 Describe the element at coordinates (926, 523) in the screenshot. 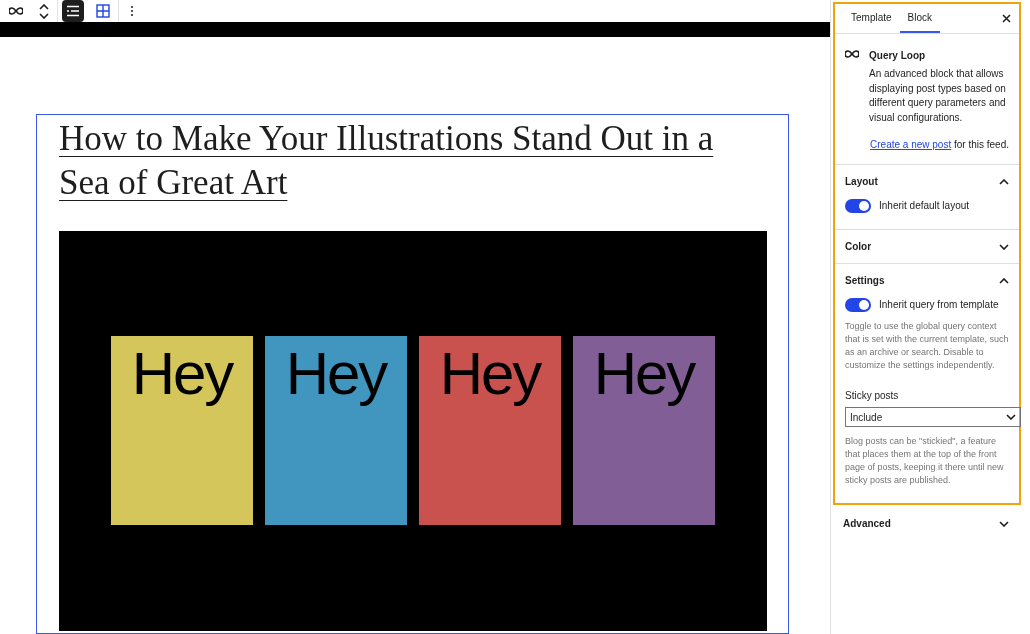

I see `panel-header: Advanced` at that location.